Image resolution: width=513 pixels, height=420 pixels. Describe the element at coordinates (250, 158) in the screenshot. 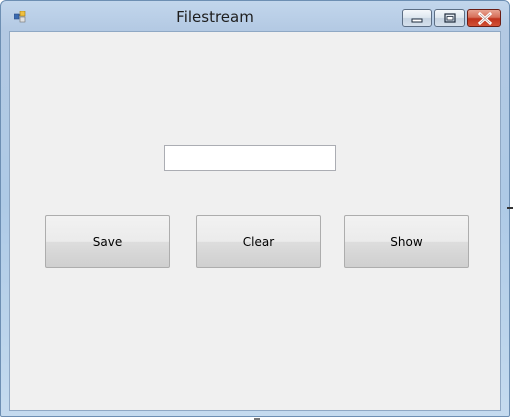

I see `text-input` at that location.